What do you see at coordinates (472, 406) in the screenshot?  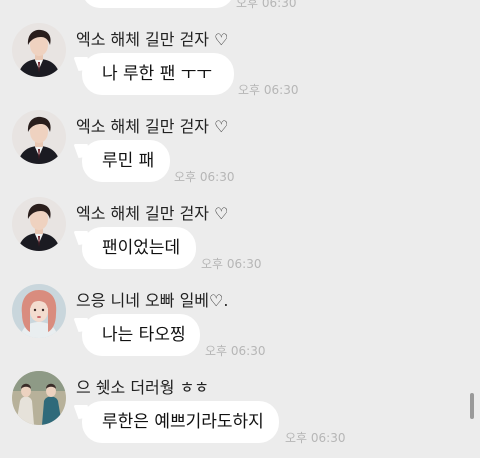 I see `scrollbar` at bounding box center [472, 406].